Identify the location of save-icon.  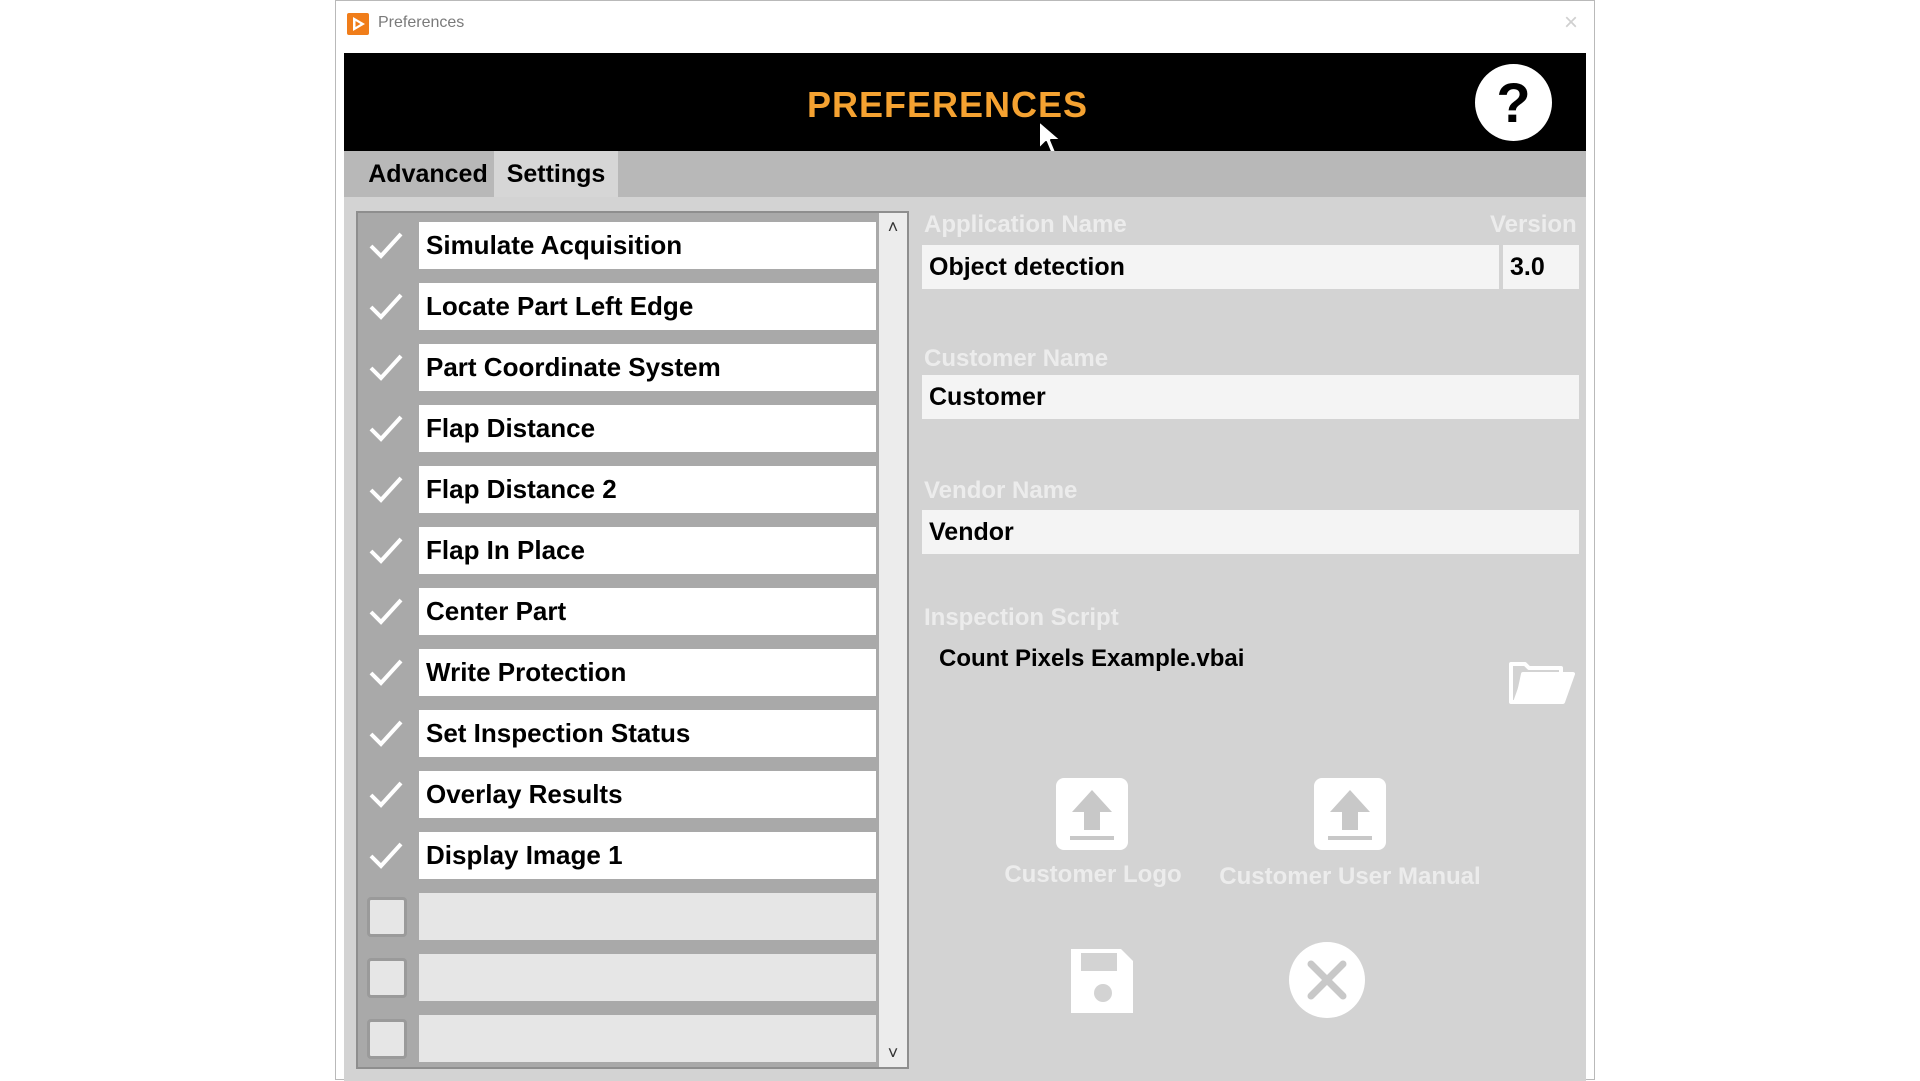
(1101, 981).